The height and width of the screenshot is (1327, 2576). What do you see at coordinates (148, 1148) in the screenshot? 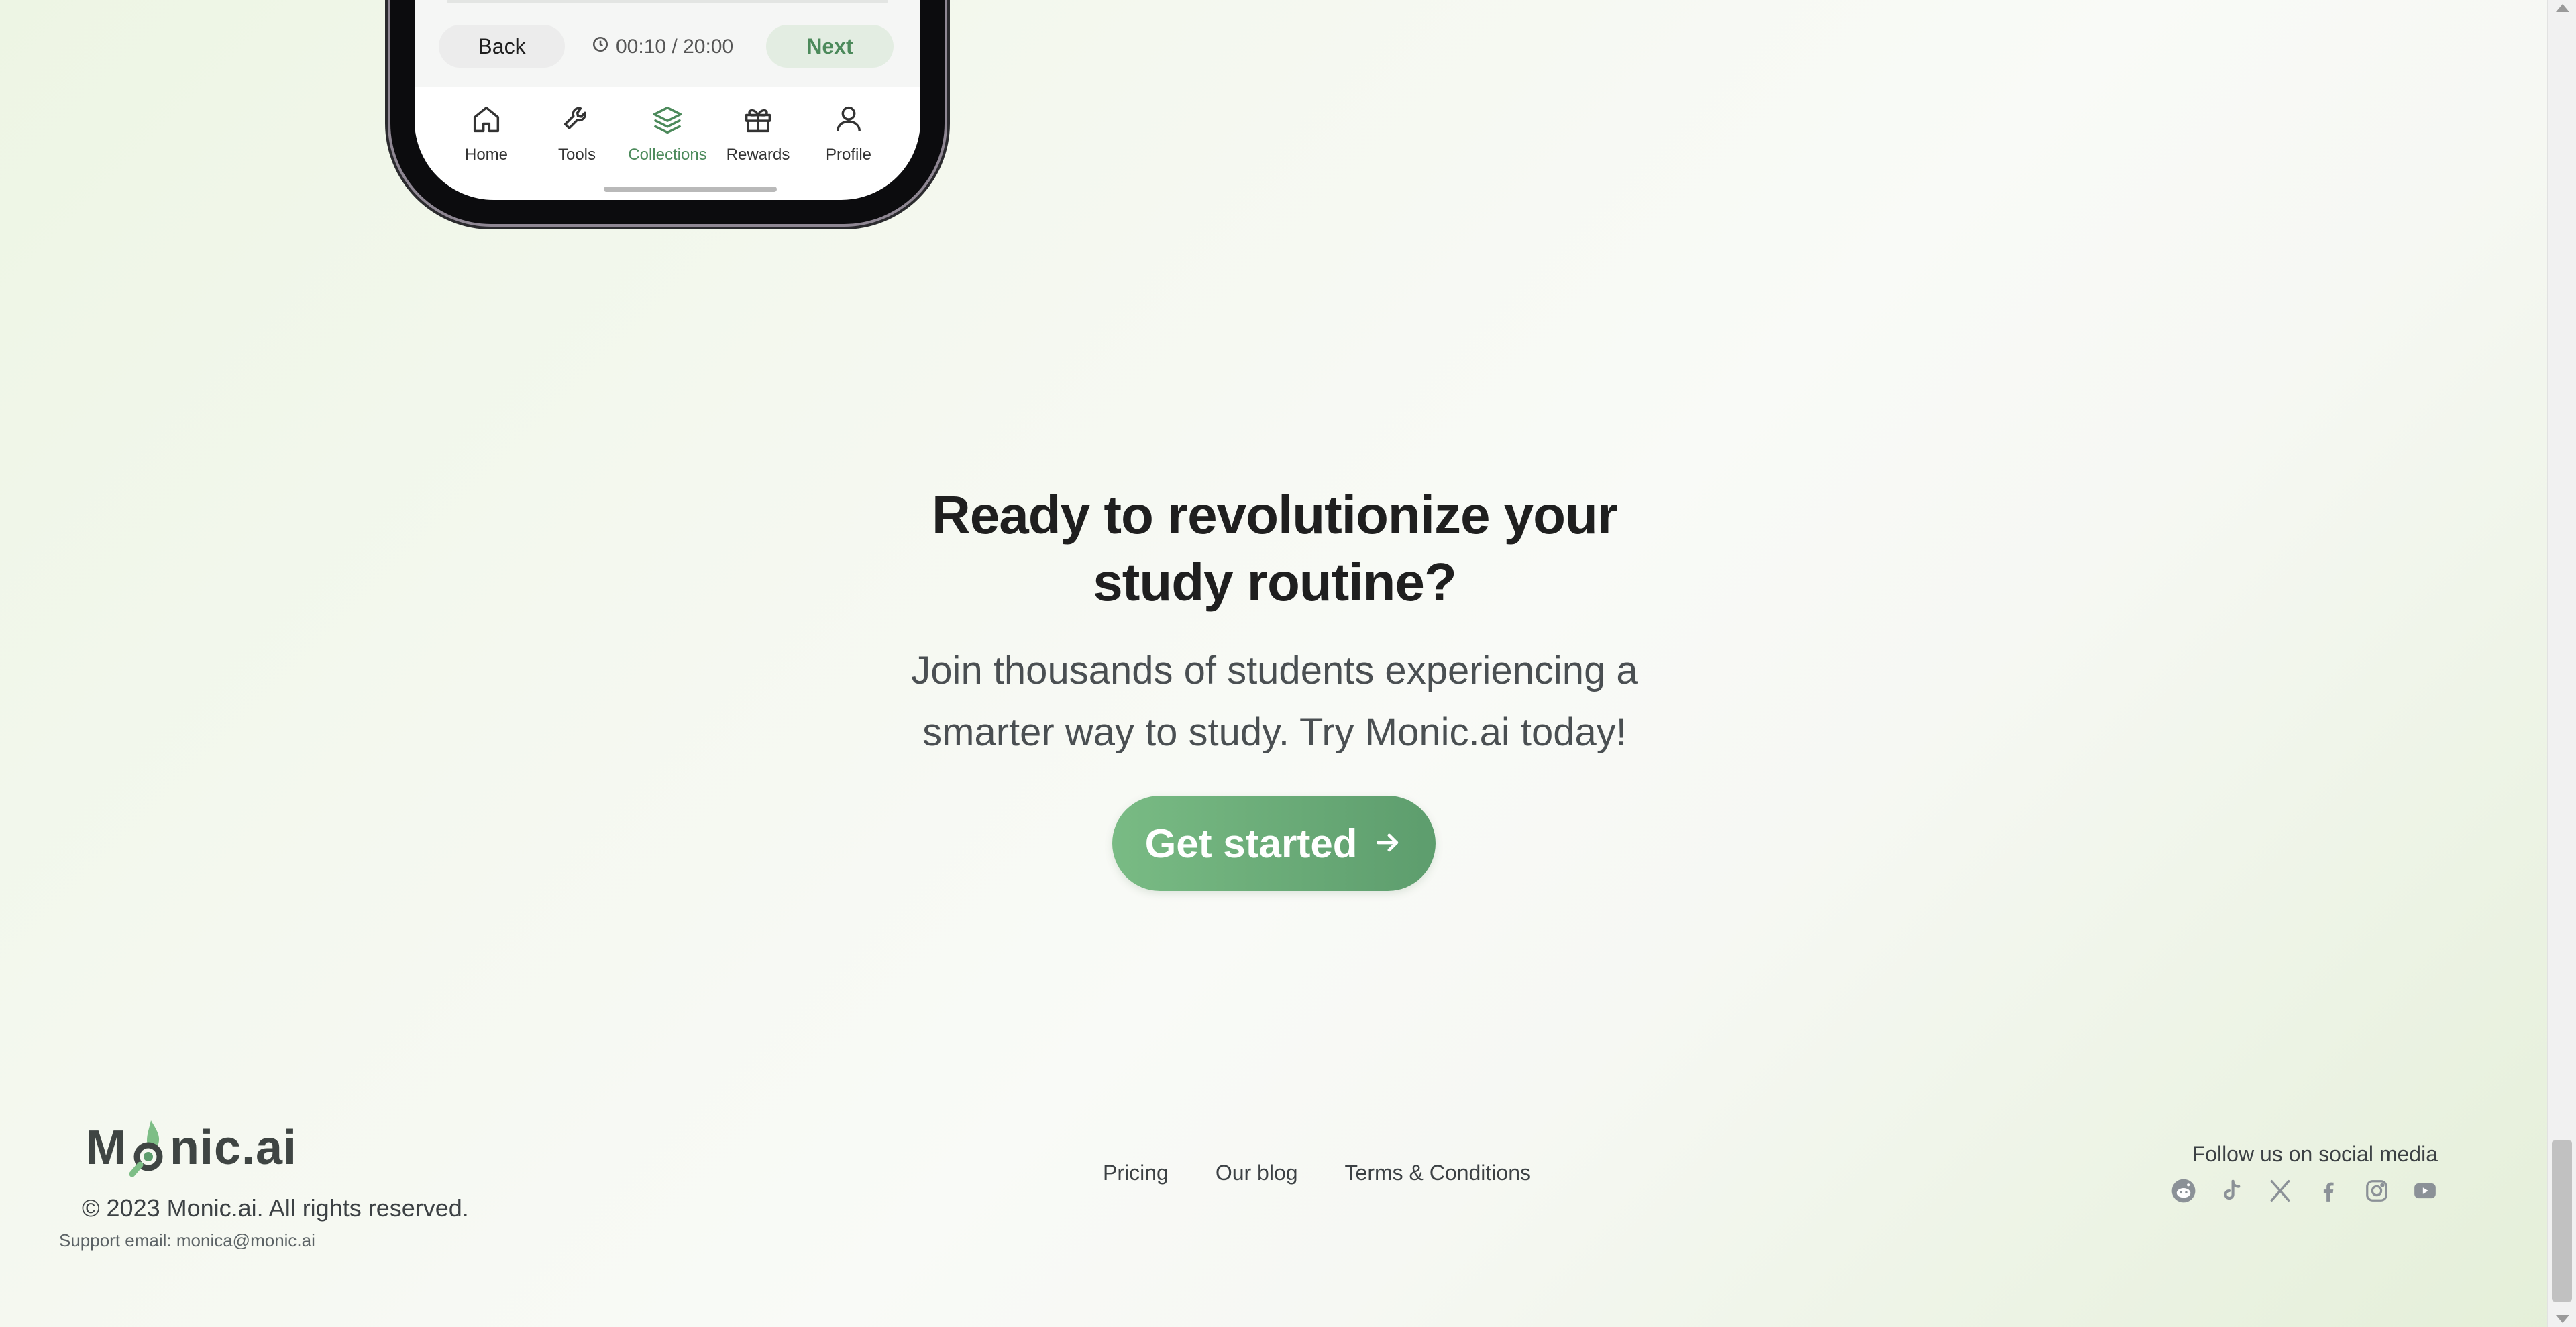
I see `logo-magnifier-icon` at bounding box center [148, 1148].